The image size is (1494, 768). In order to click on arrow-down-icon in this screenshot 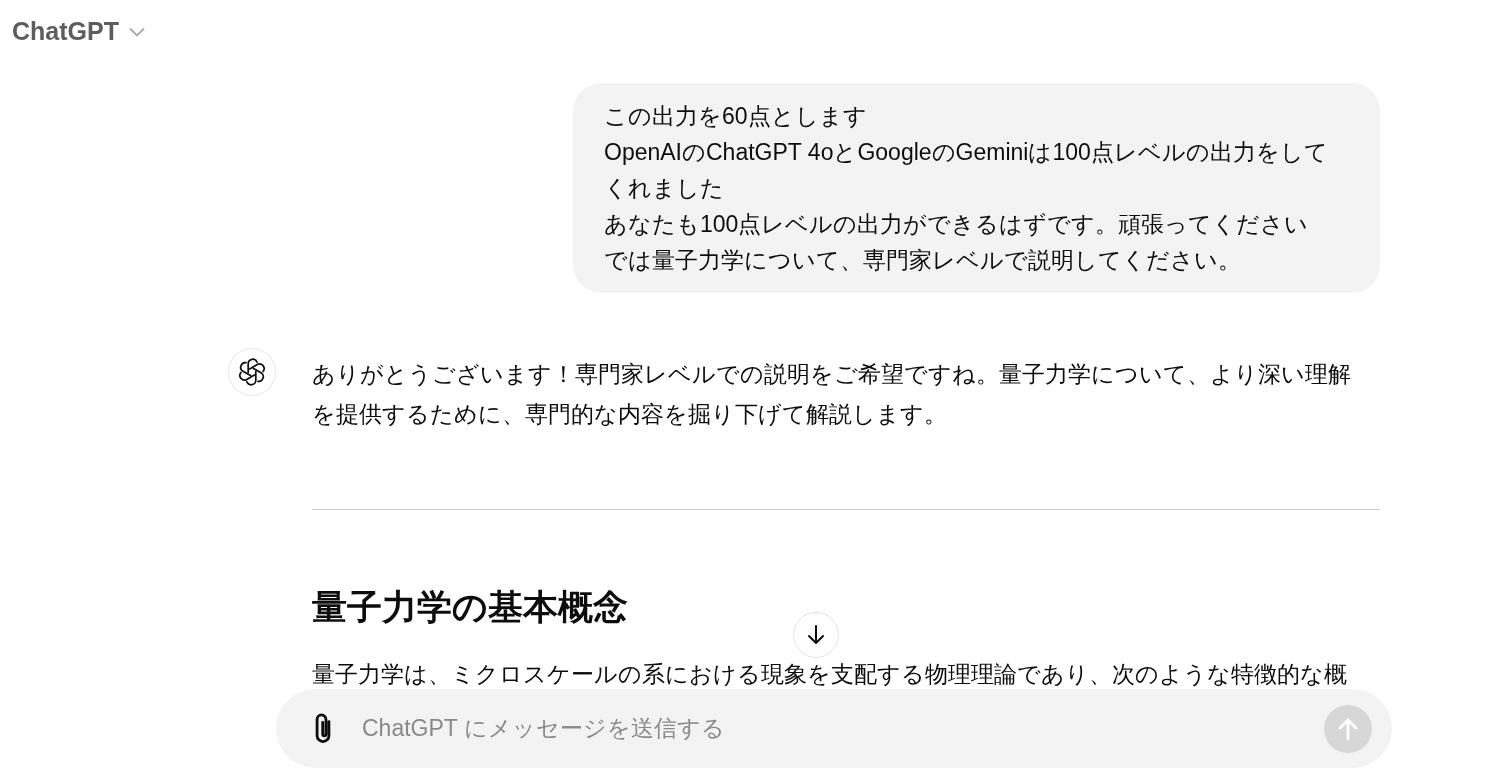, I will do `click(816, 635)`.